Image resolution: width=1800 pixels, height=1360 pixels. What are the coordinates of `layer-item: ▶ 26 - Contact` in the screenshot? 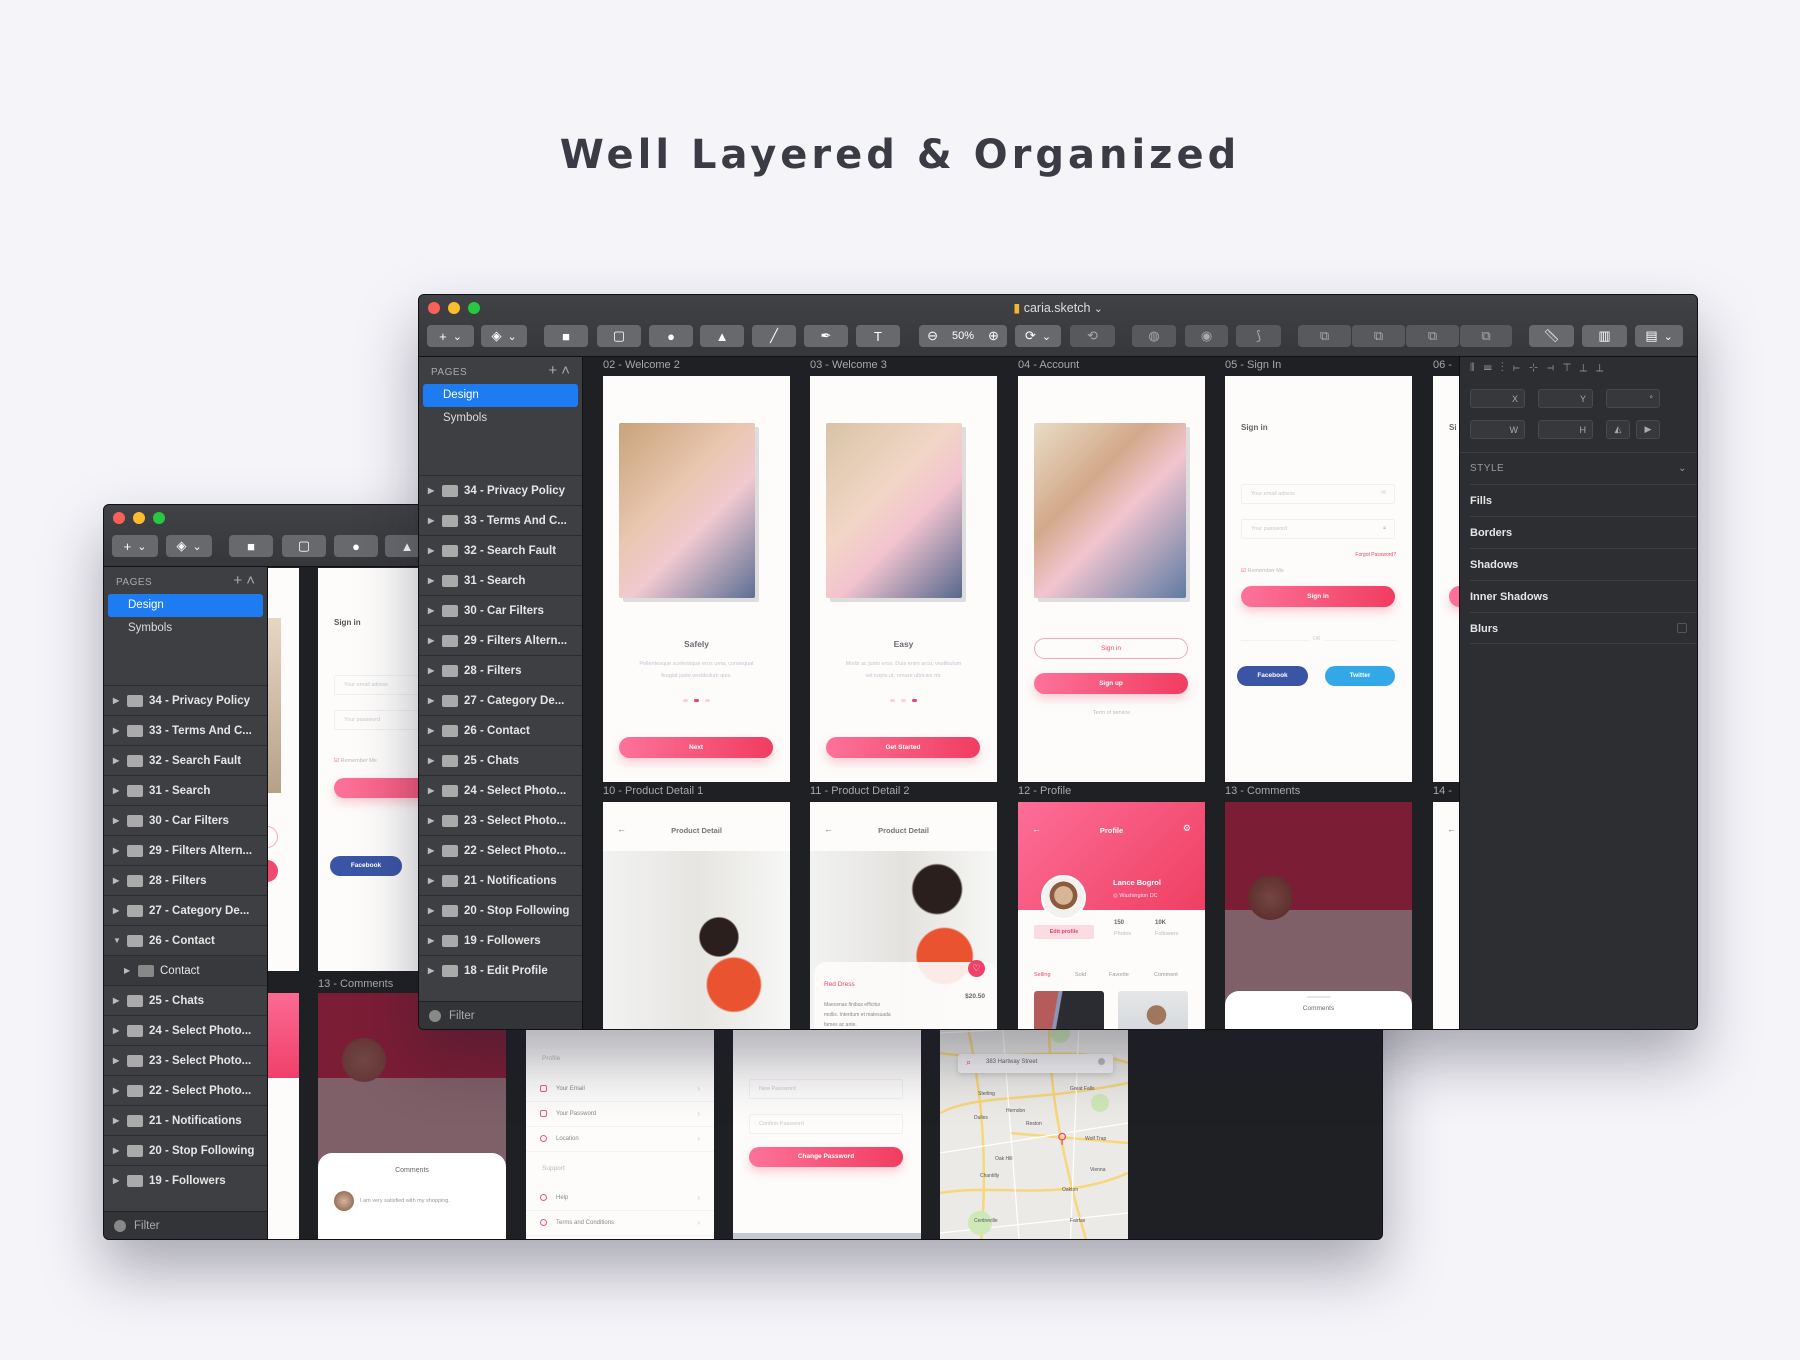 It's located at (500, 730).